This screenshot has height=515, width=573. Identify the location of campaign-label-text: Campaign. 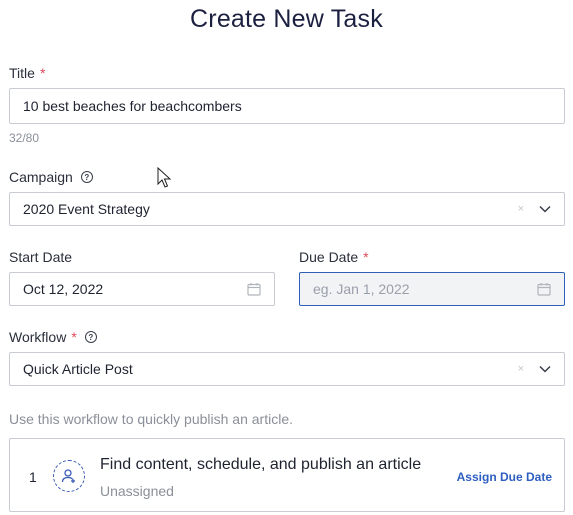
(41, 177).